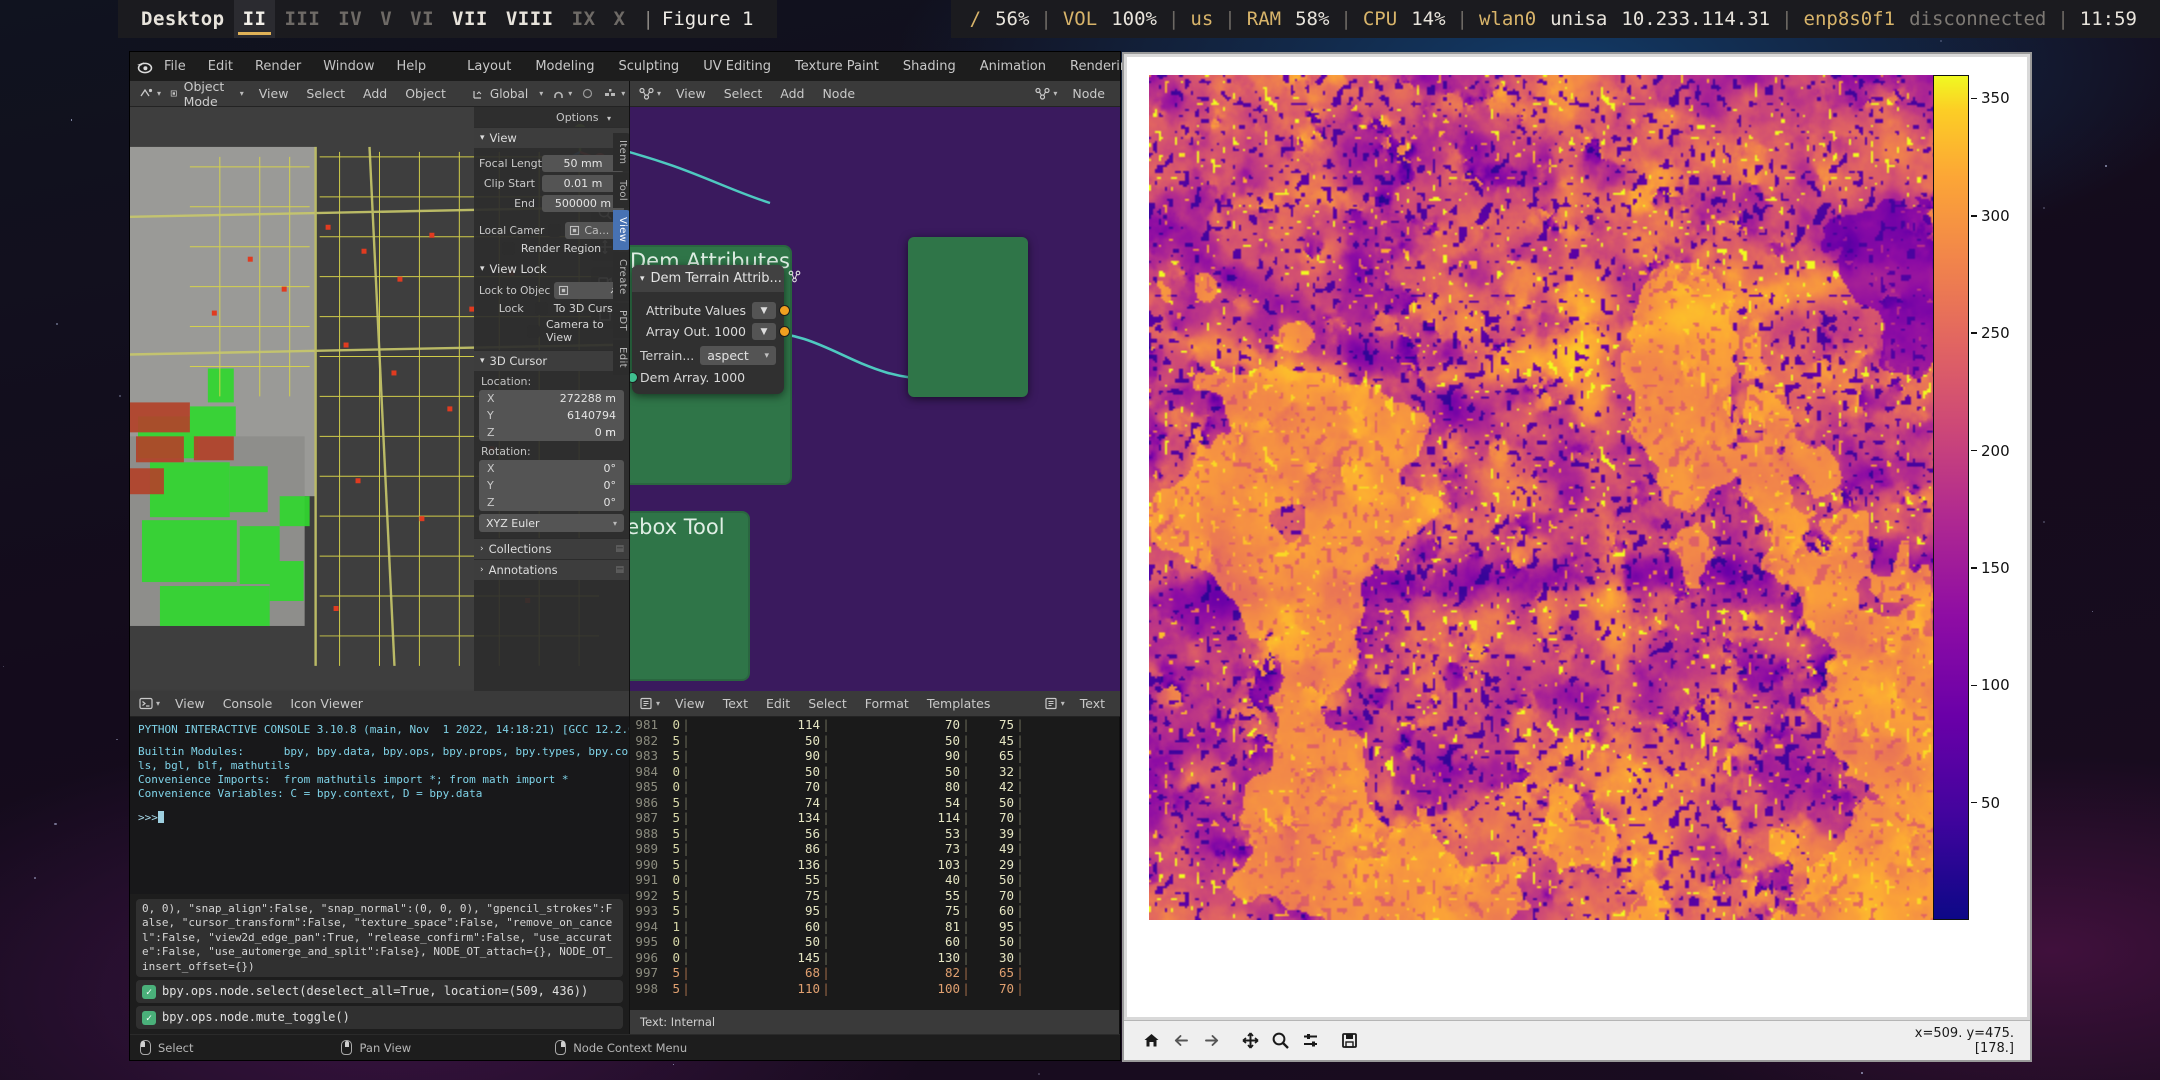 The width and height of the screenshot is (2160, 1080). What do you see at coordinates (1577, 1040) in the screenshot?
I see `matplotlib-navigation-toolbar: x=509. y=475. [178.]` at bounding box center [1577, 1040].